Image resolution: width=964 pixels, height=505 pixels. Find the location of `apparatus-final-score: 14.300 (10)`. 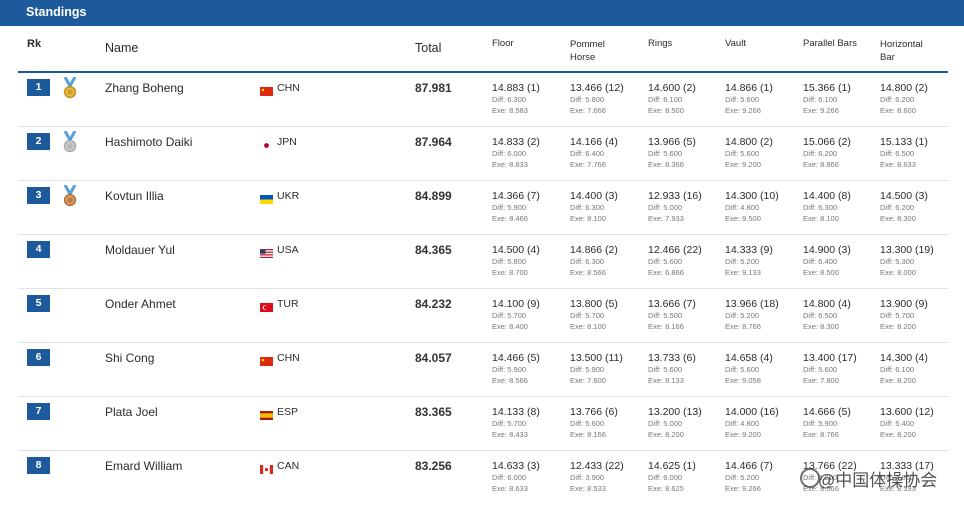

apparatus-final-score: 14.300 (10) is located at coordinates (752, 196).